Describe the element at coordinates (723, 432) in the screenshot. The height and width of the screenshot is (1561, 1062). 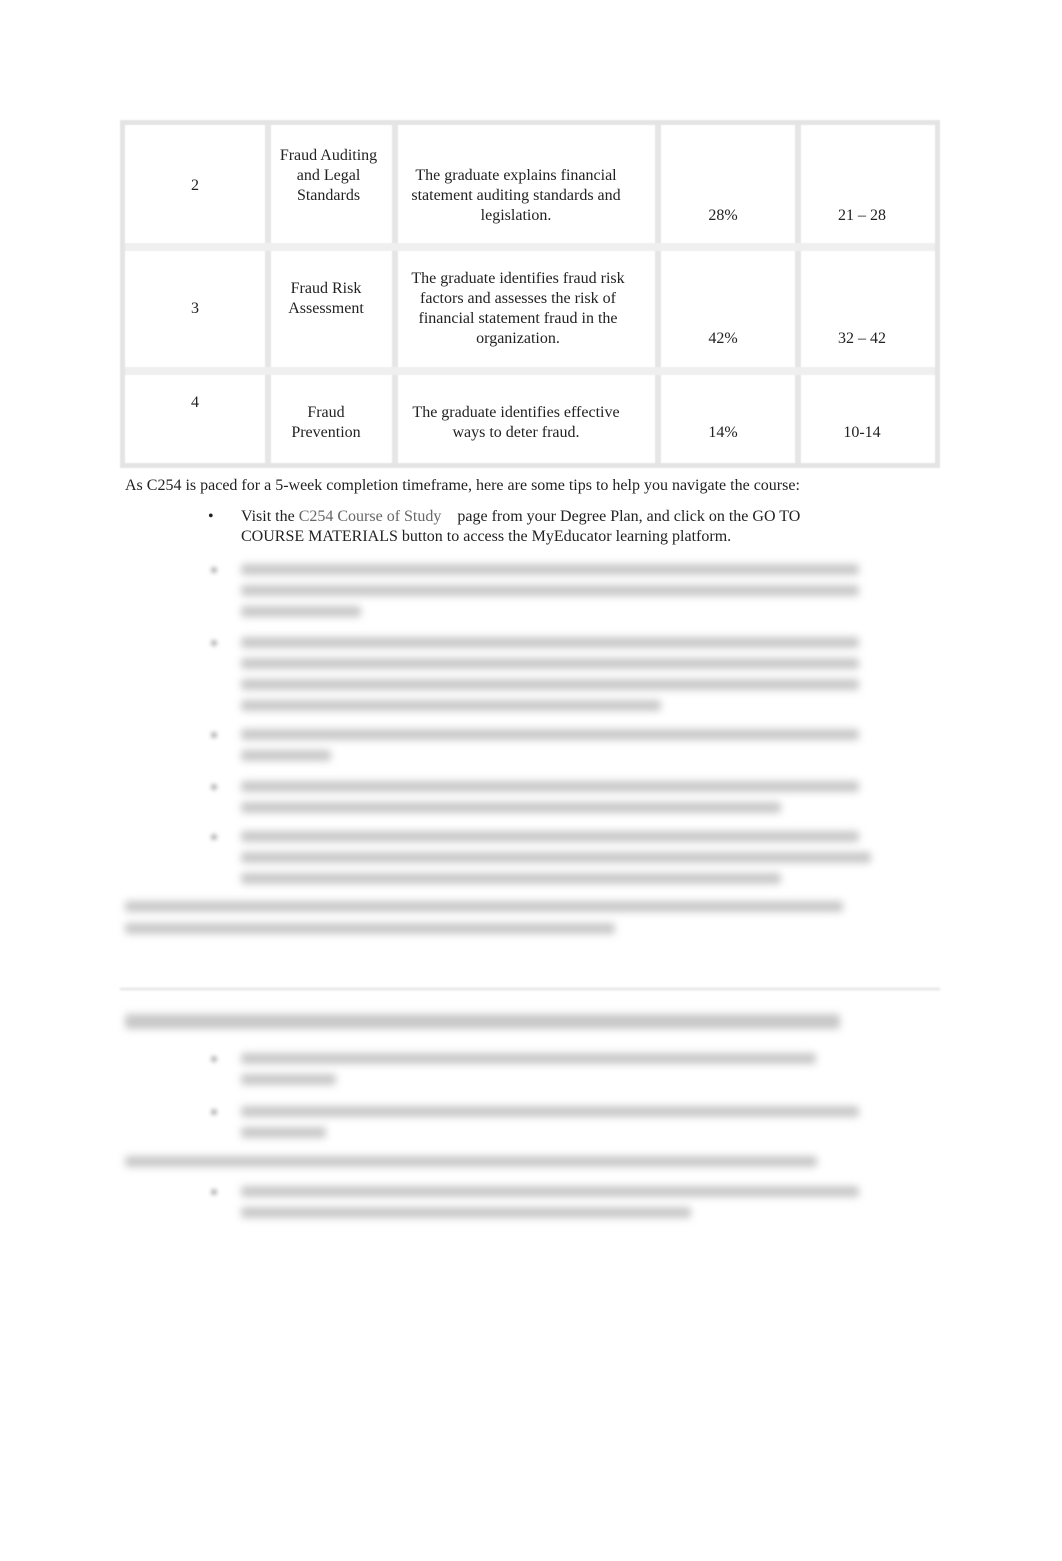
I see `table-cell-weight: 14%` at that location.